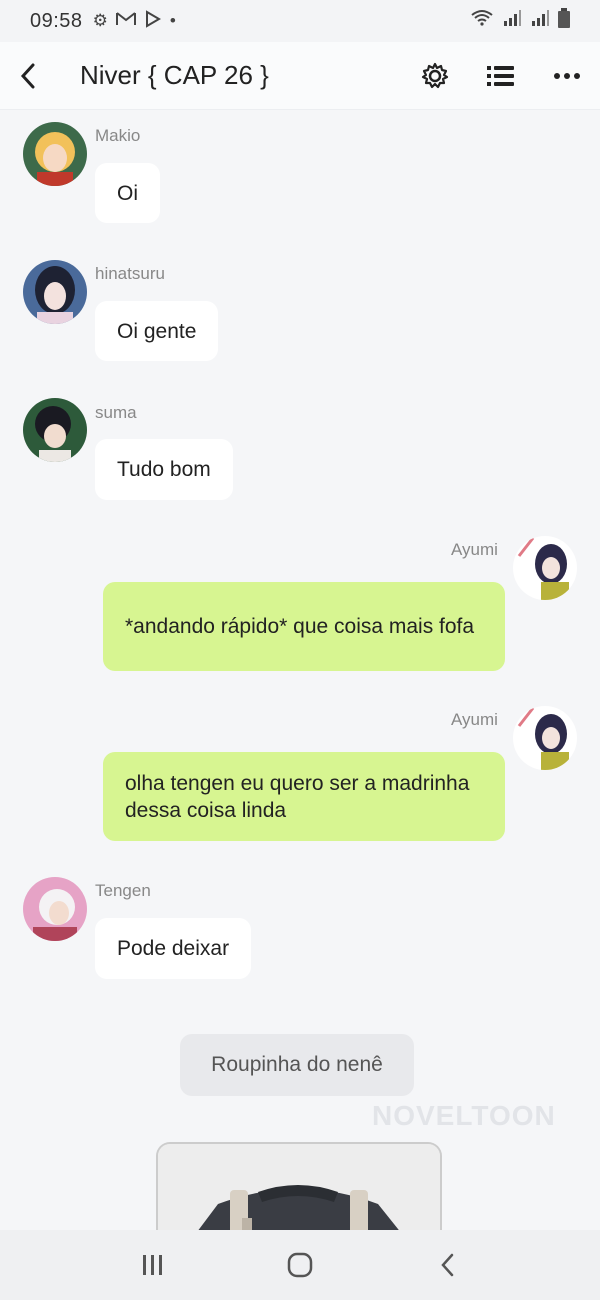 The width and height of the screenshot is (600, 1300). I want to click on home-button, so click(300, 1265).